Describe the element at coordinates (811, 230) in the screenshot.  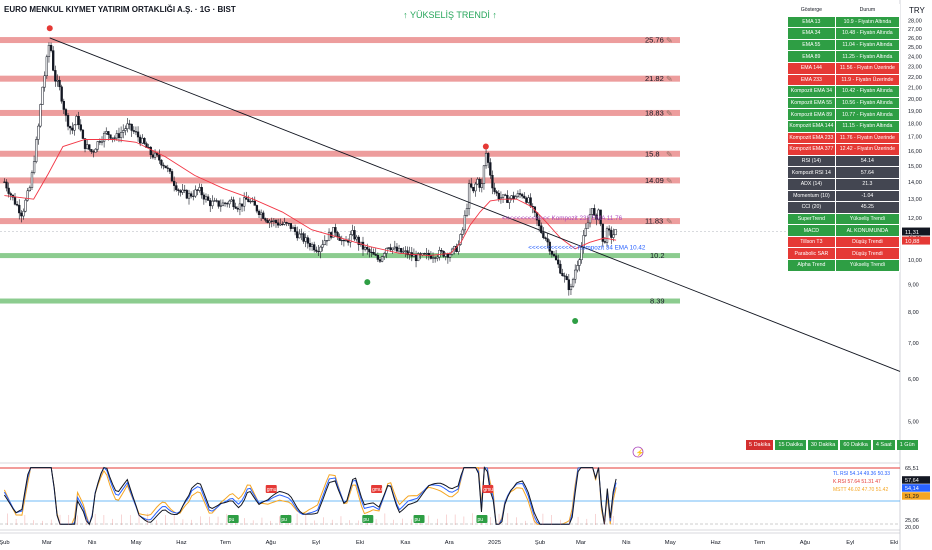
I see `indicator-name: MACD` at that location.